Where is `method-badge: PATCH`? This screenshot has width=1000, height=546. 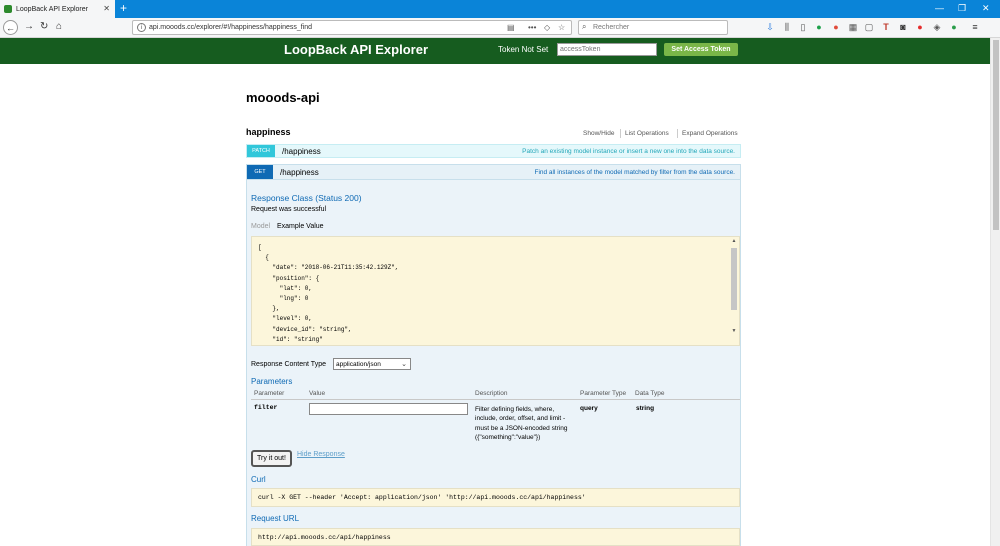 method-badge: PATCH is located at coordinates (261, 151).